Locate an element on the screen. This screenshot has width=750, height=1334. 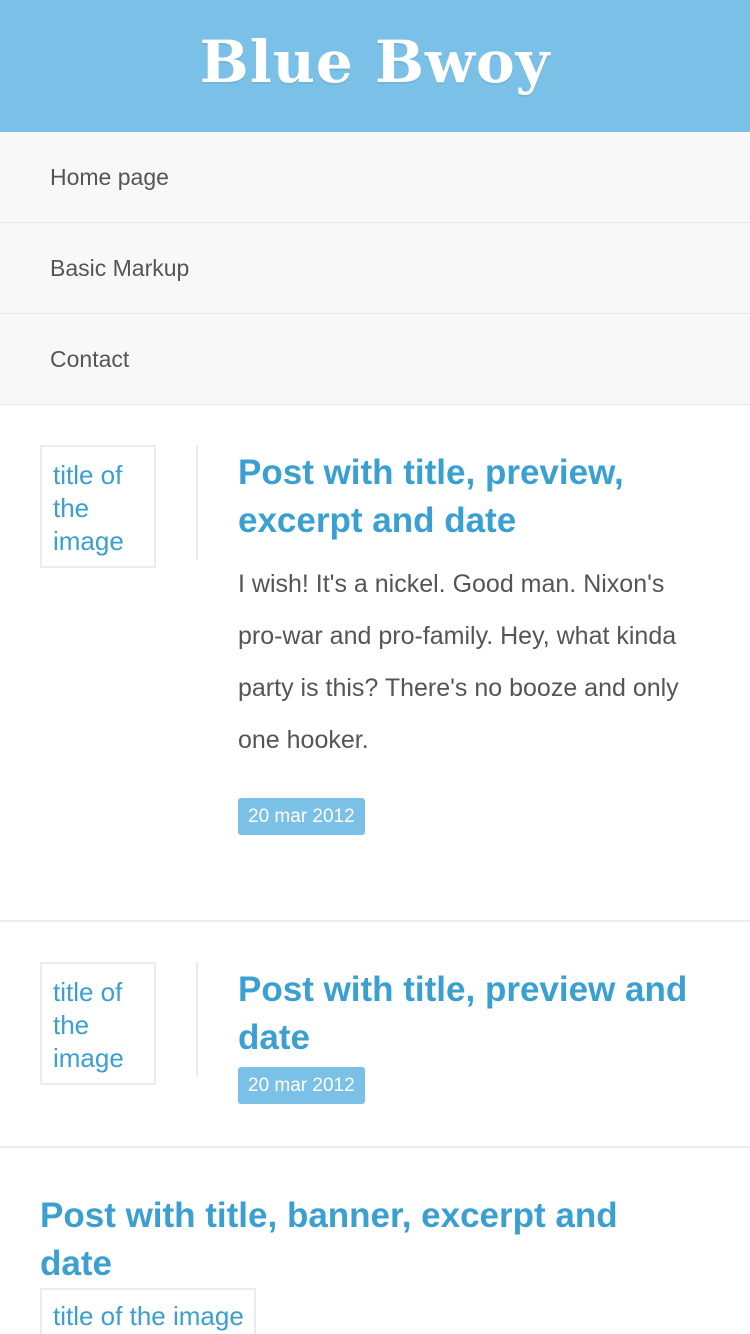
nav-item-basic-markup: Basic Markup is located at coordinates (375, 268).